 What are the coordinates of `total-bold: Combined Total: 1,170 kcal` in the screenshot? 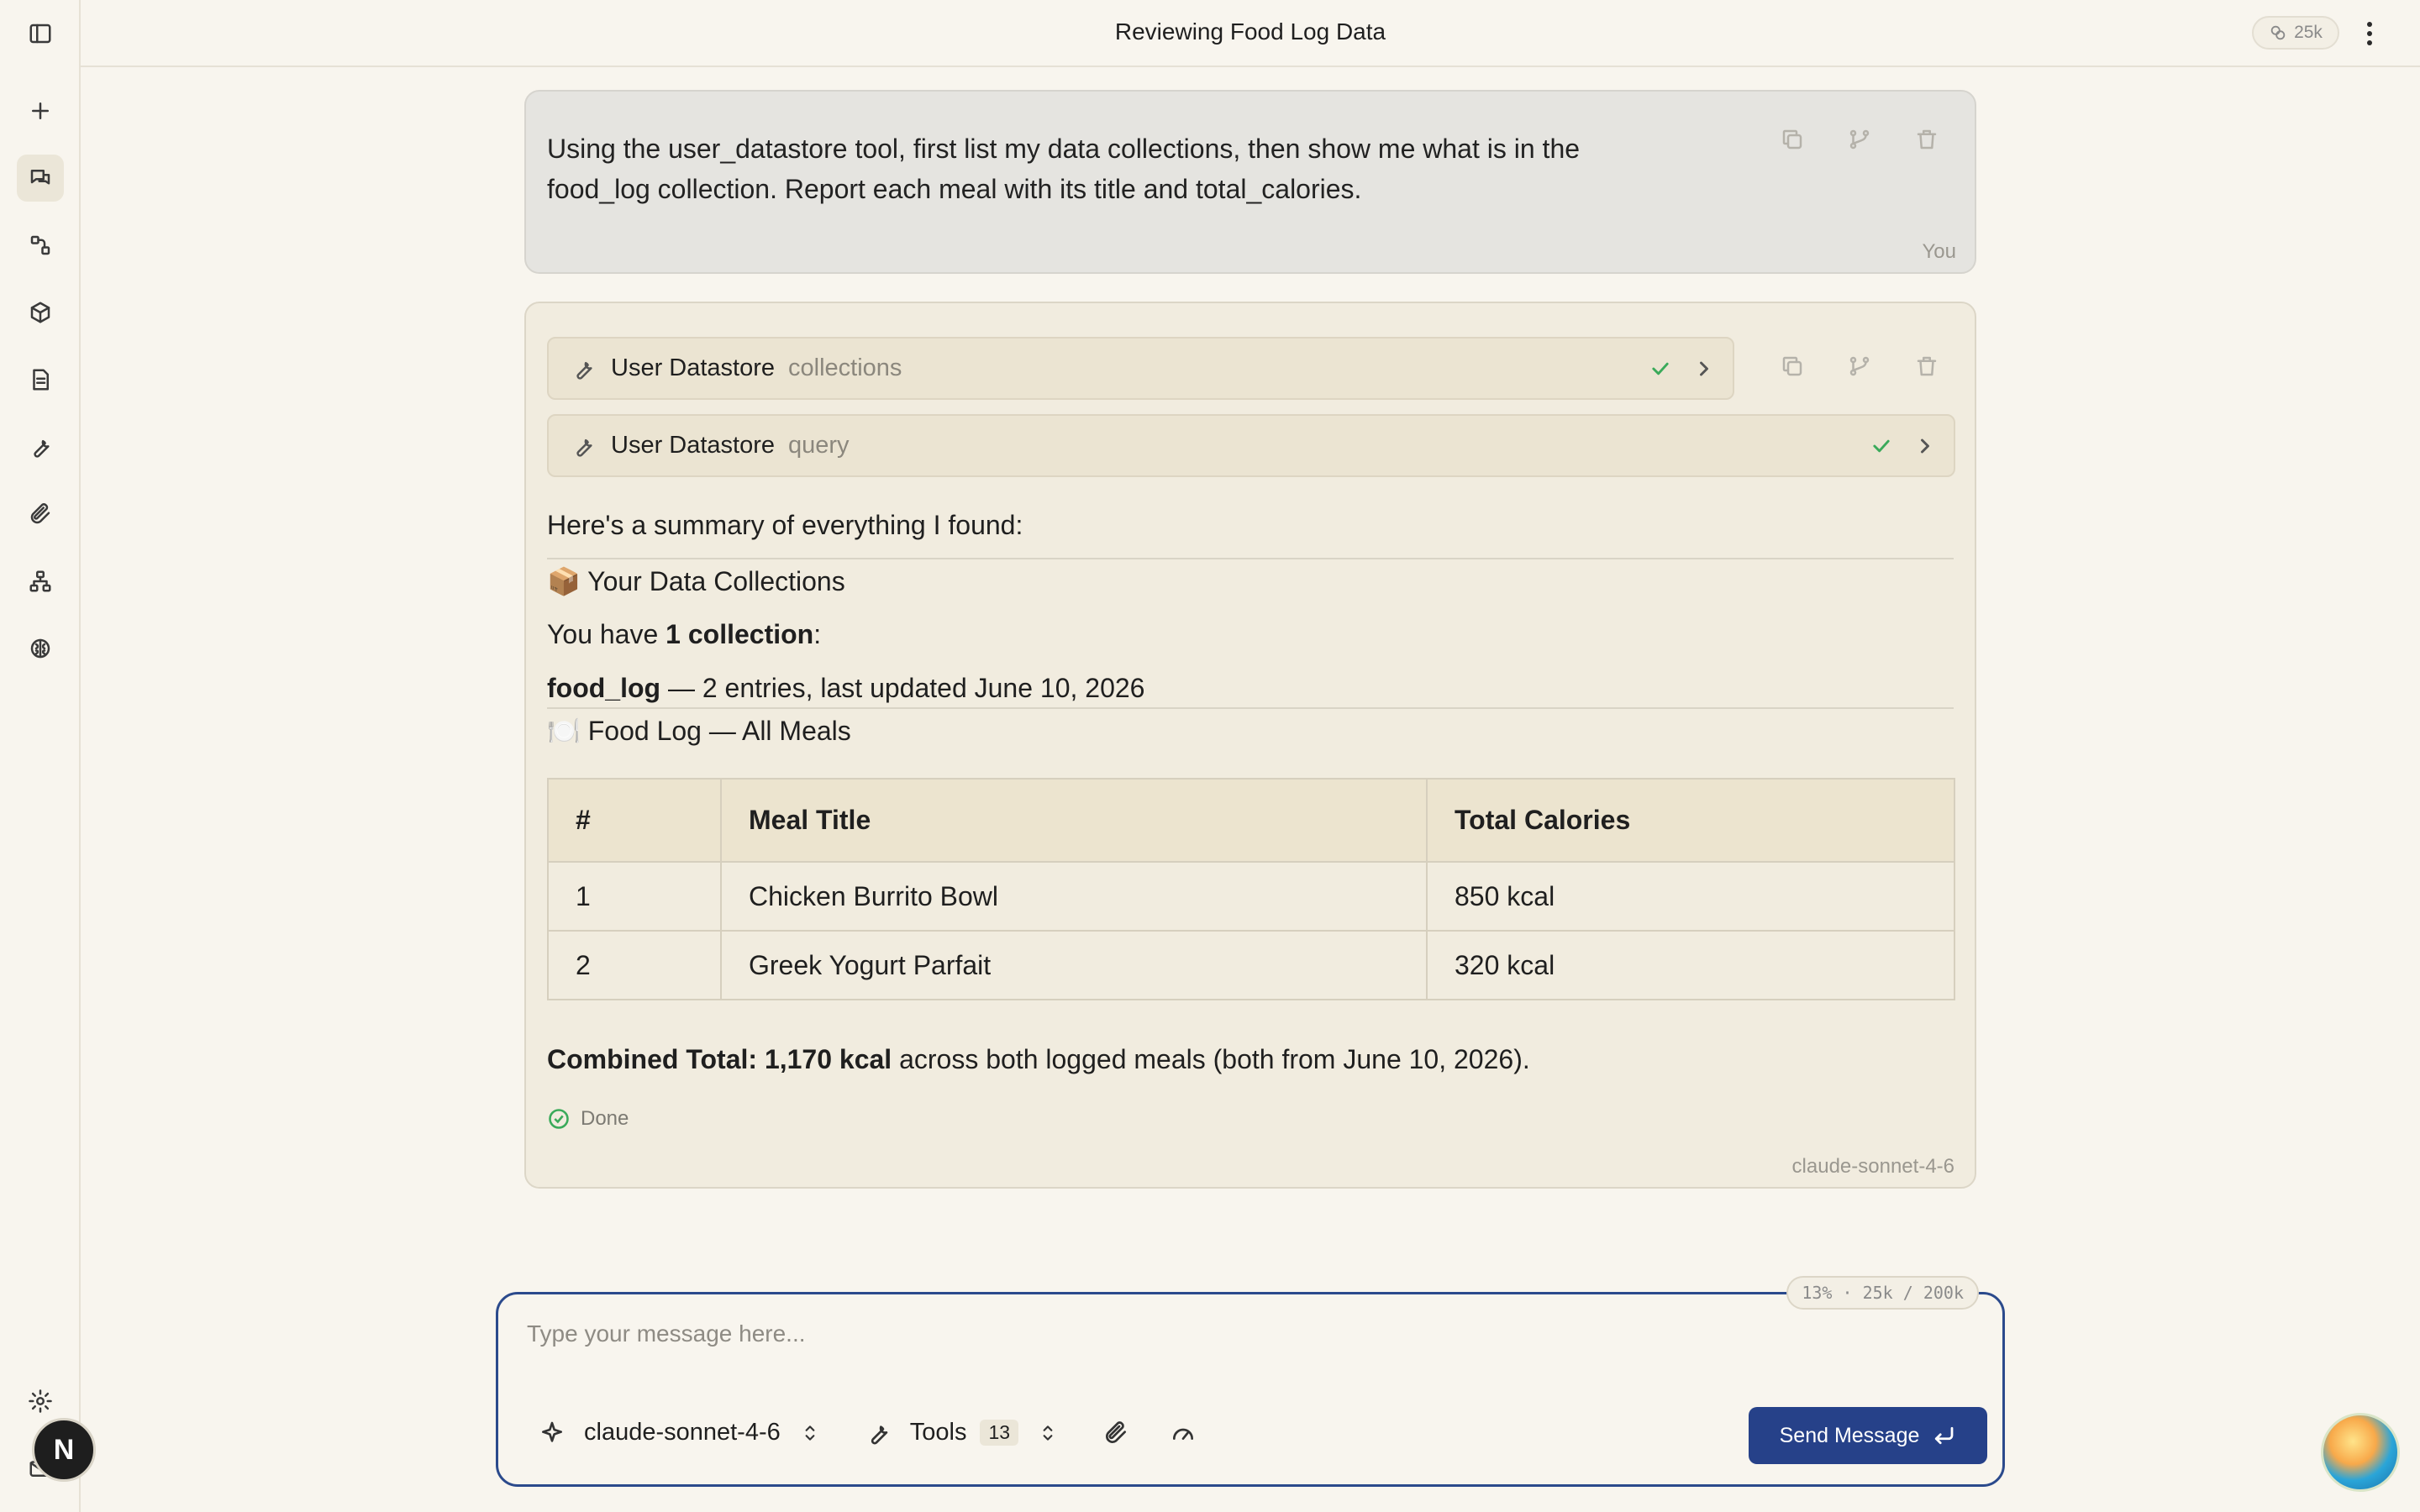 It's located at (719, 1059).